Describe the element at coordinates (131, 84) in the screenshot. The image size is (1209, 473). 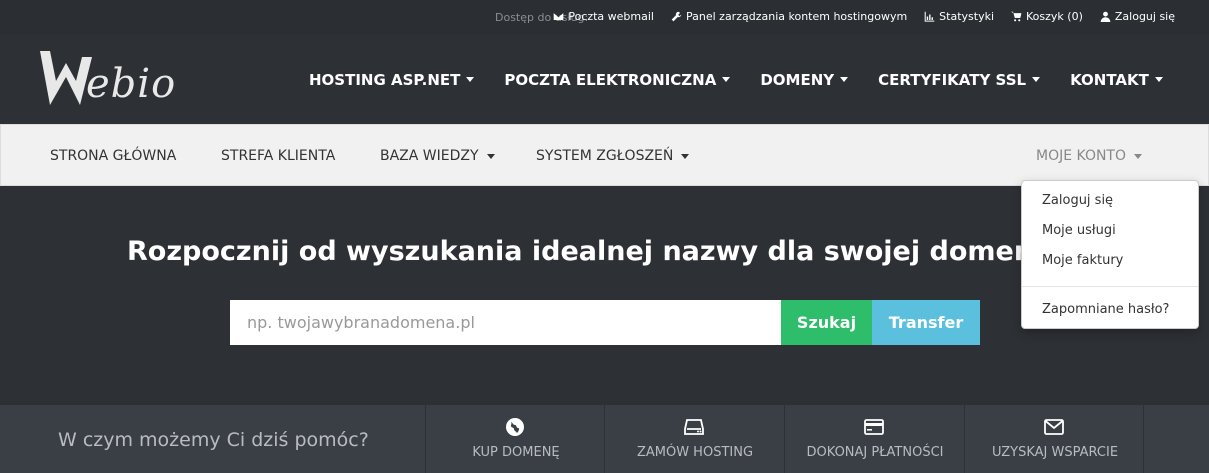
I see `logo-text: ebio` at that location.